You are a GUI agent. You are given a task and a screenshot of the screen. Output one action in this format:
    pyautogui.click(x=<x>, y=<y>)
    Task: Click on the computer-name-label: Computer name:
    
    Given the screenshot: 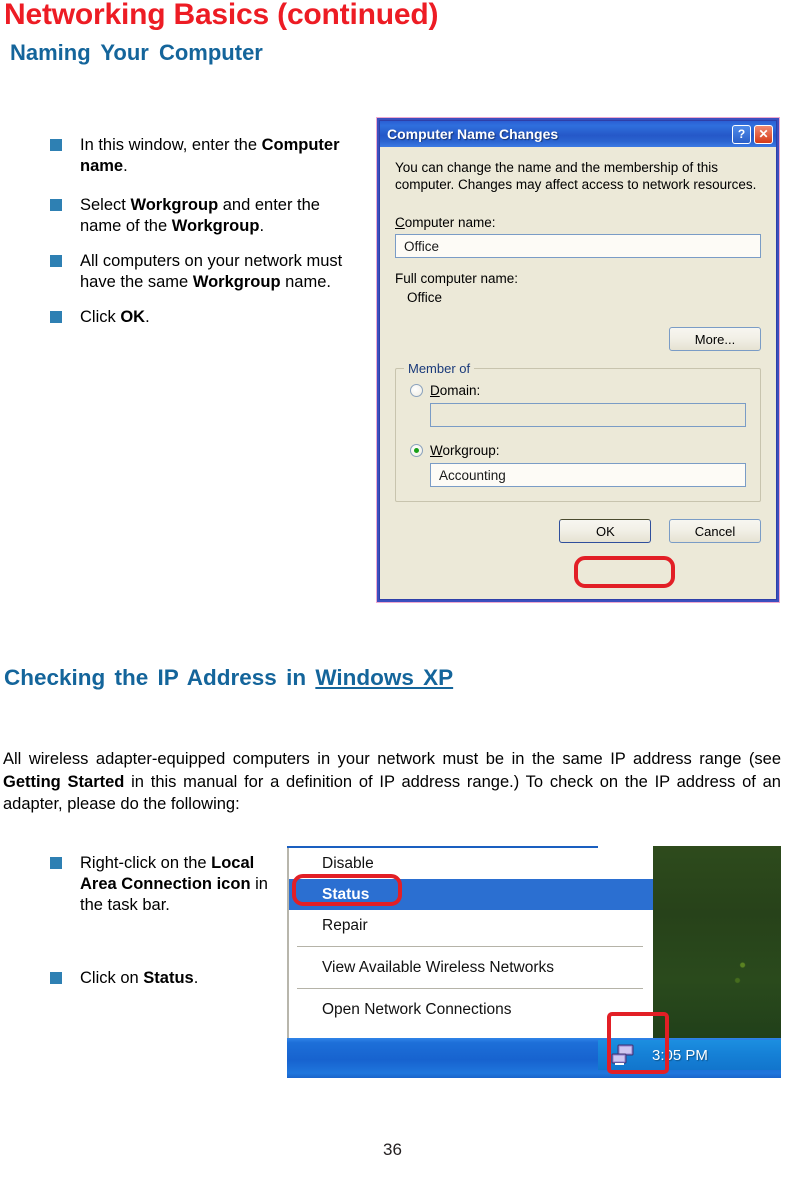 What is the action you would take?
    pyautogui.click(x=445, y=222)
    